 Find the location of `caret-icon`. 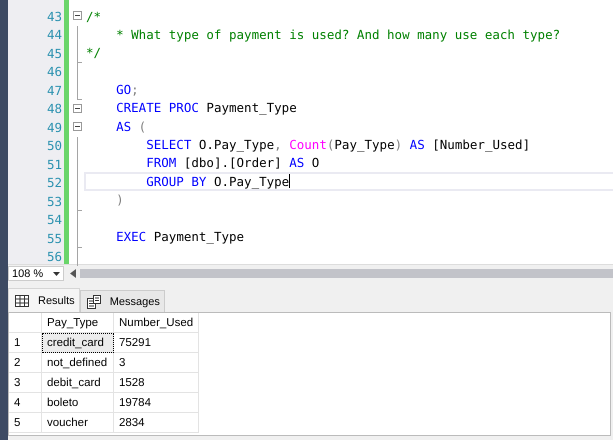

caret-icon is located at coordinates (56, 274).